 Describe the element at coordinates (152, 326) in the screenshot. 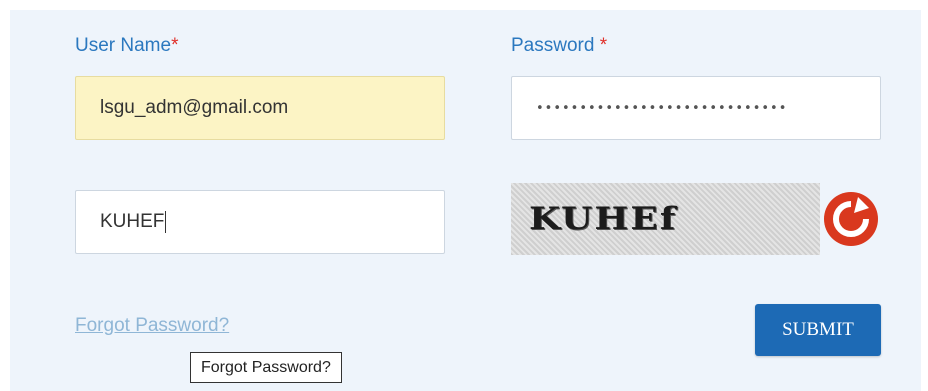

I see `forgot-password-link: Forgot Password?` at that location.